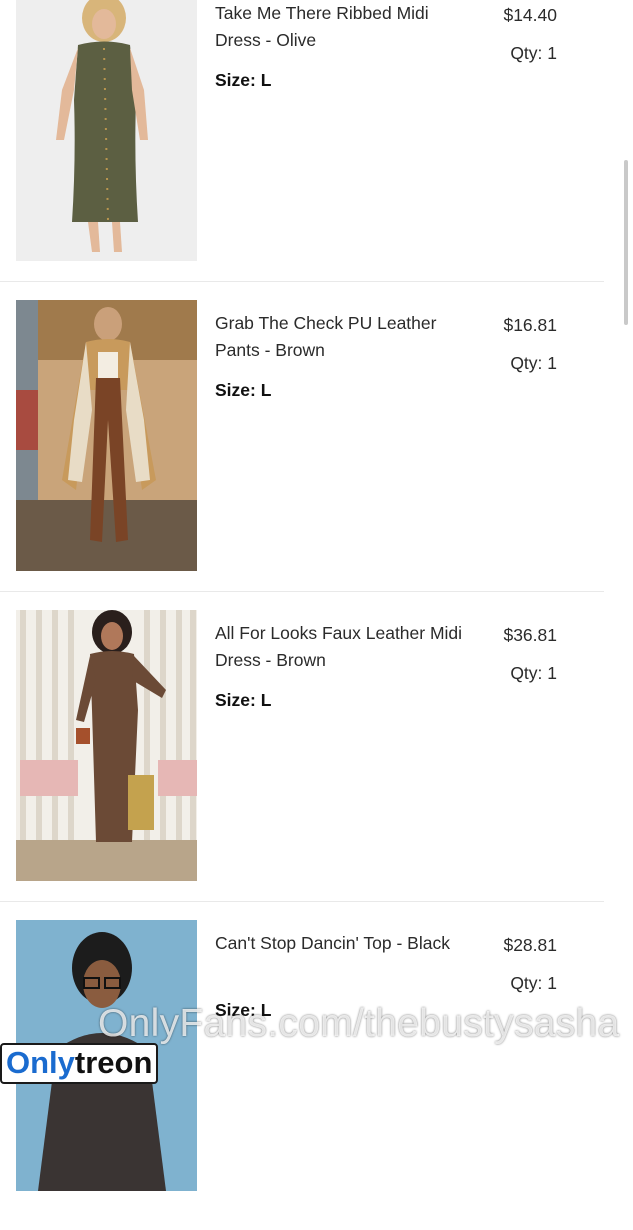 The height and width of the screenshot is (1230, 633). What do you see at coordinates (340, 26) in the screenshot?
I see `product-name: Take Me There Ribbed Midi Dress - Olive` at bounding box center [340, 26].